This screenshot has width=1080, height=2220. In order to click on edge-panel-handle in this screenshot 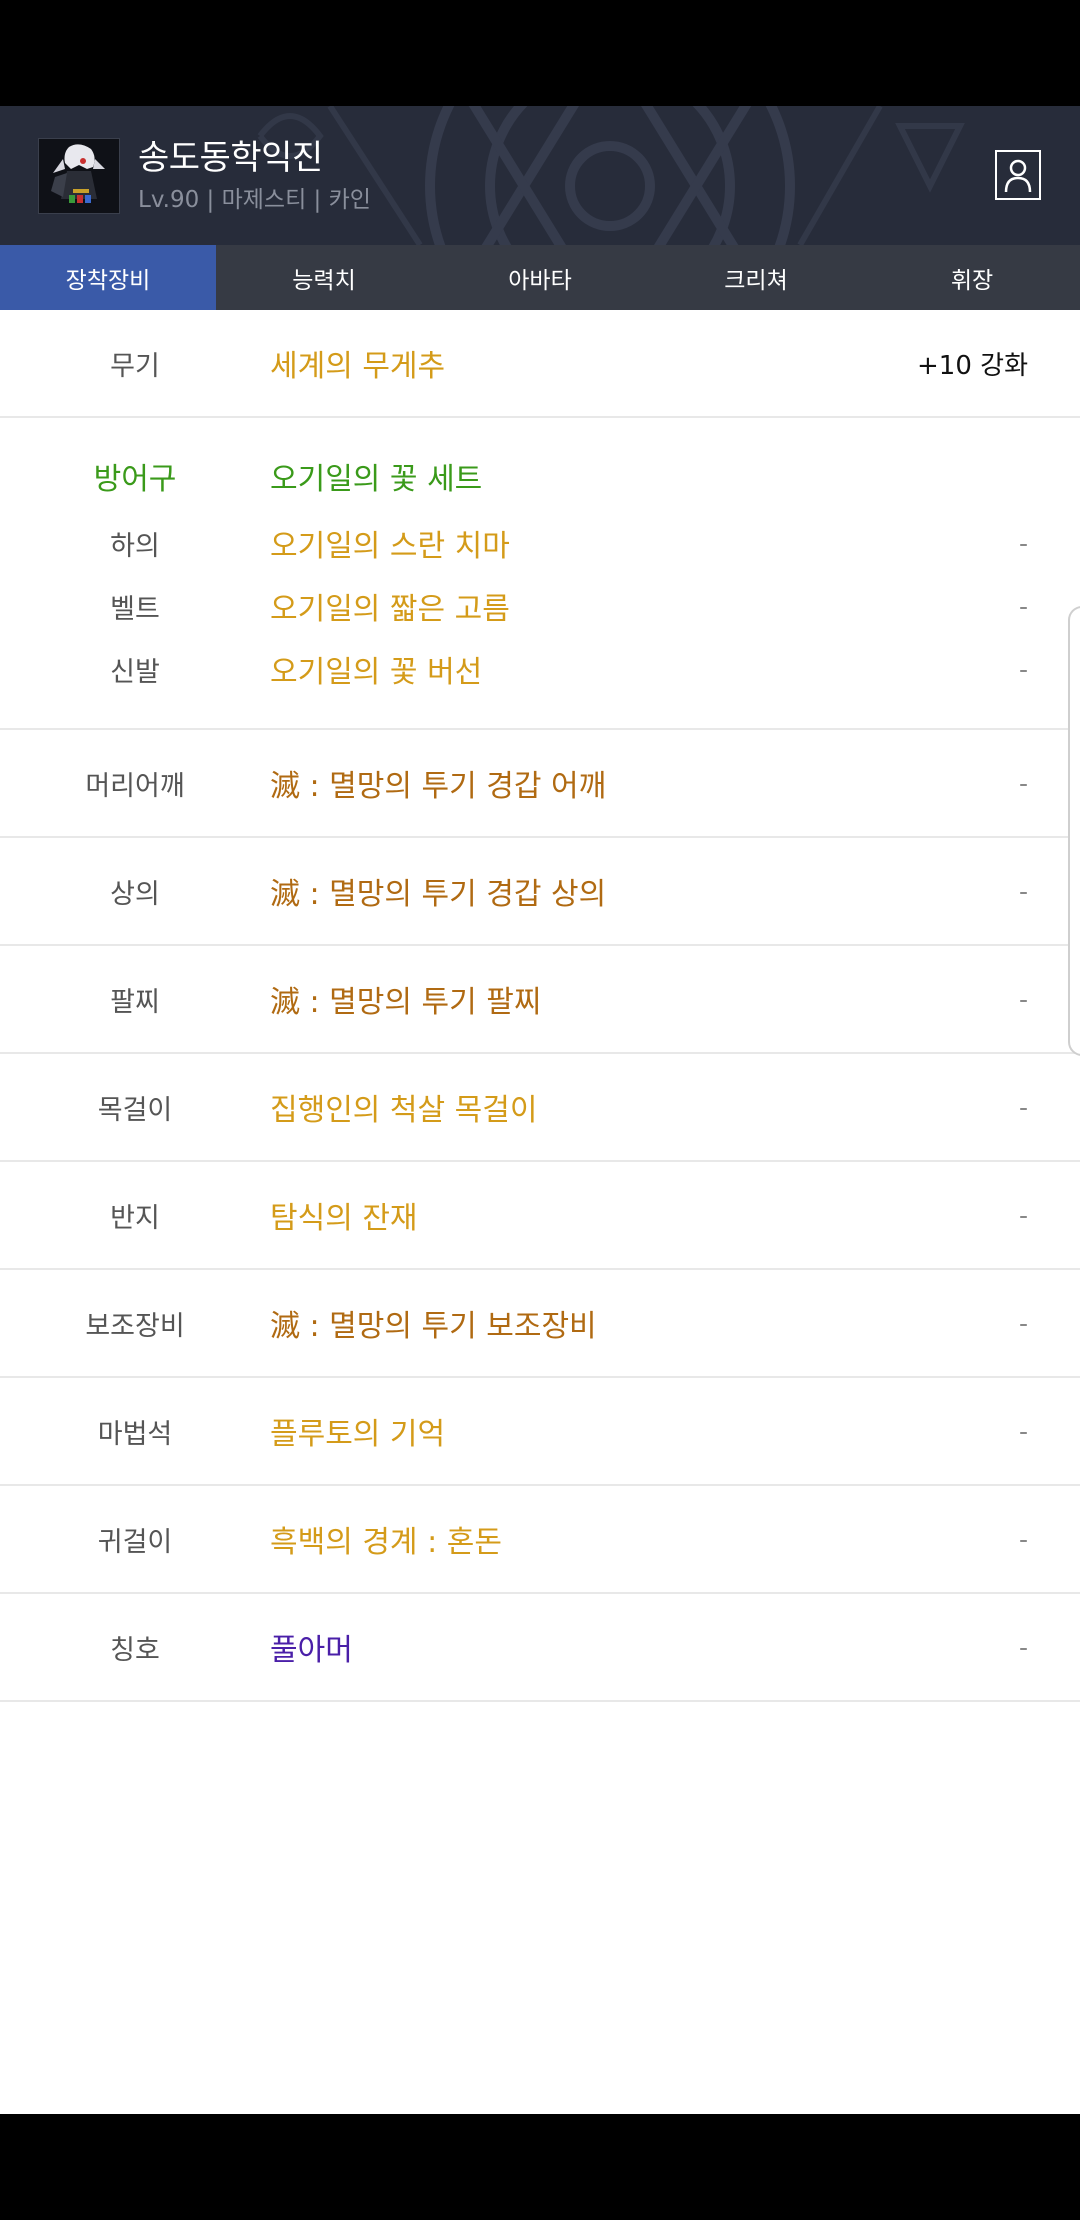, I will do `click(1074, 831)`.